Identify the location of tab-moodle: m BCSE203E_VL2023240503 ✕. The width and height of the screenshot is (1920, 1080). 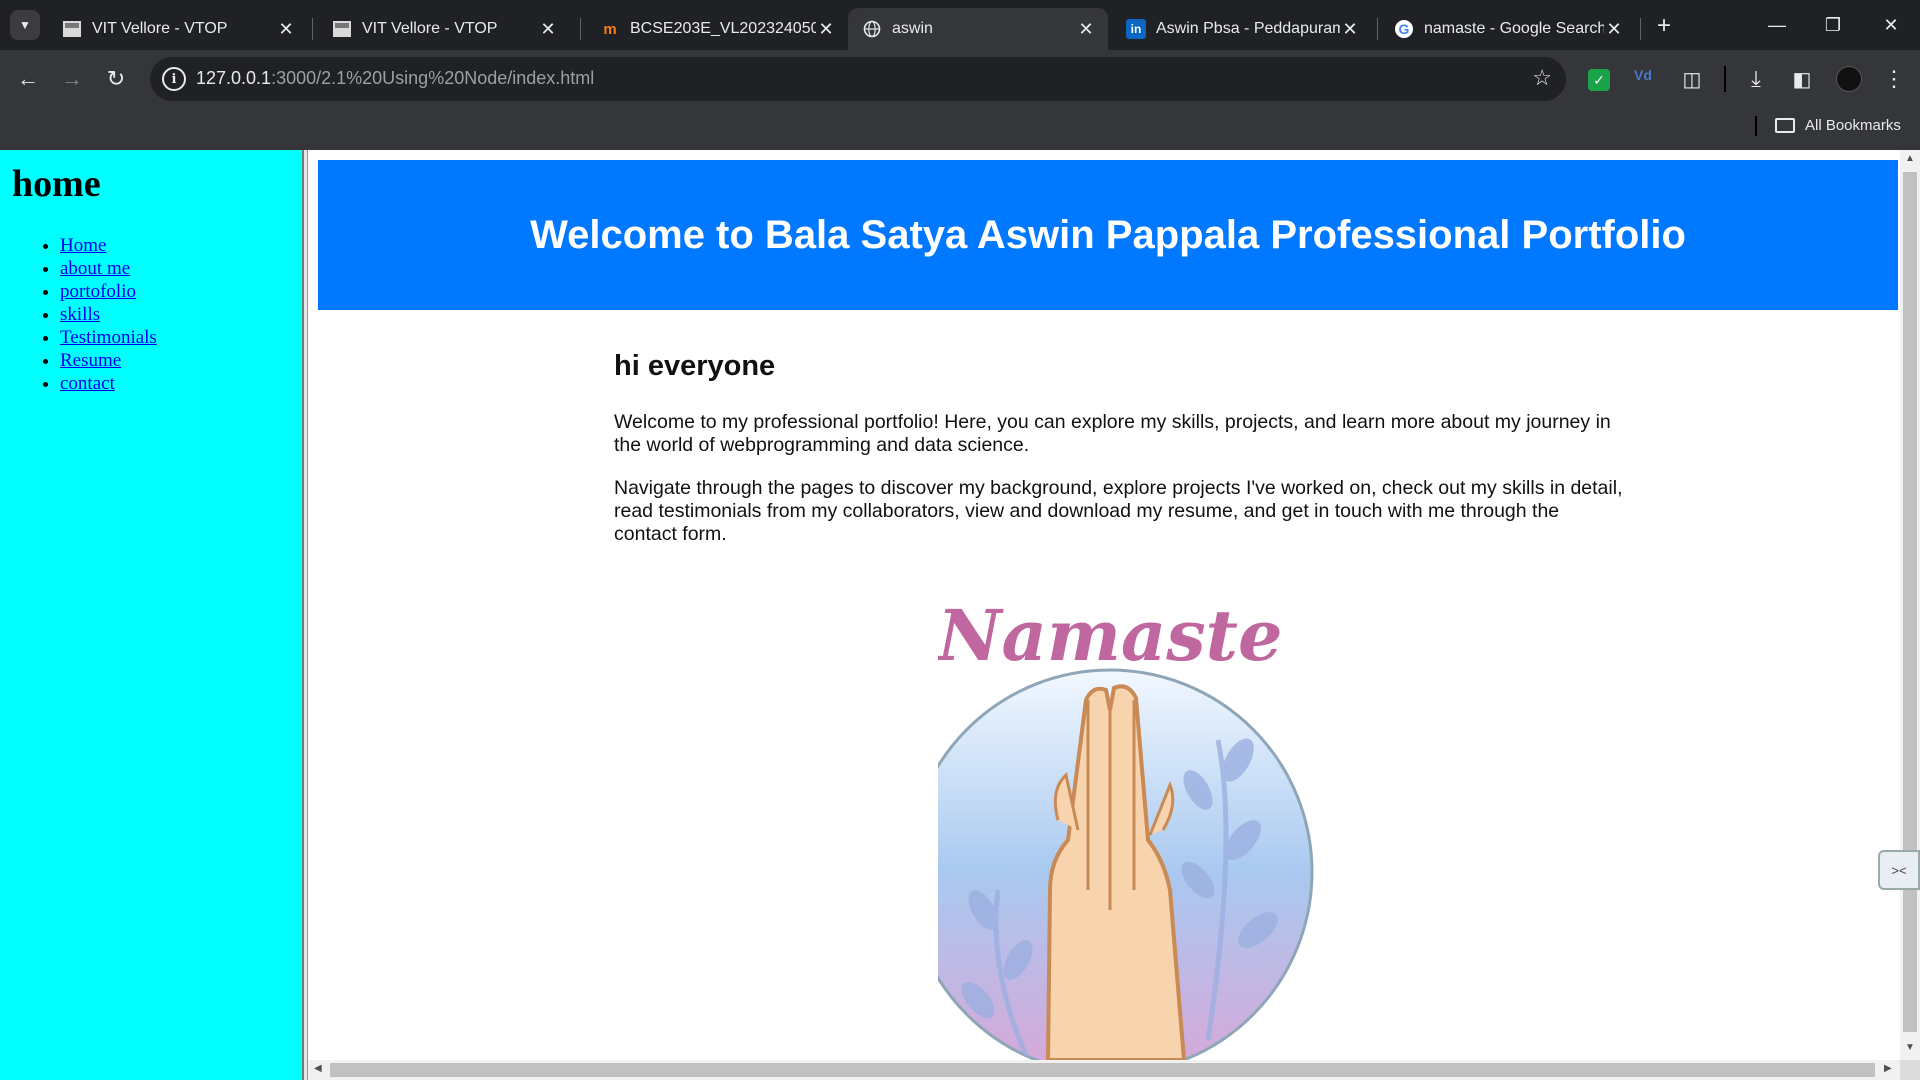
(717, 29).